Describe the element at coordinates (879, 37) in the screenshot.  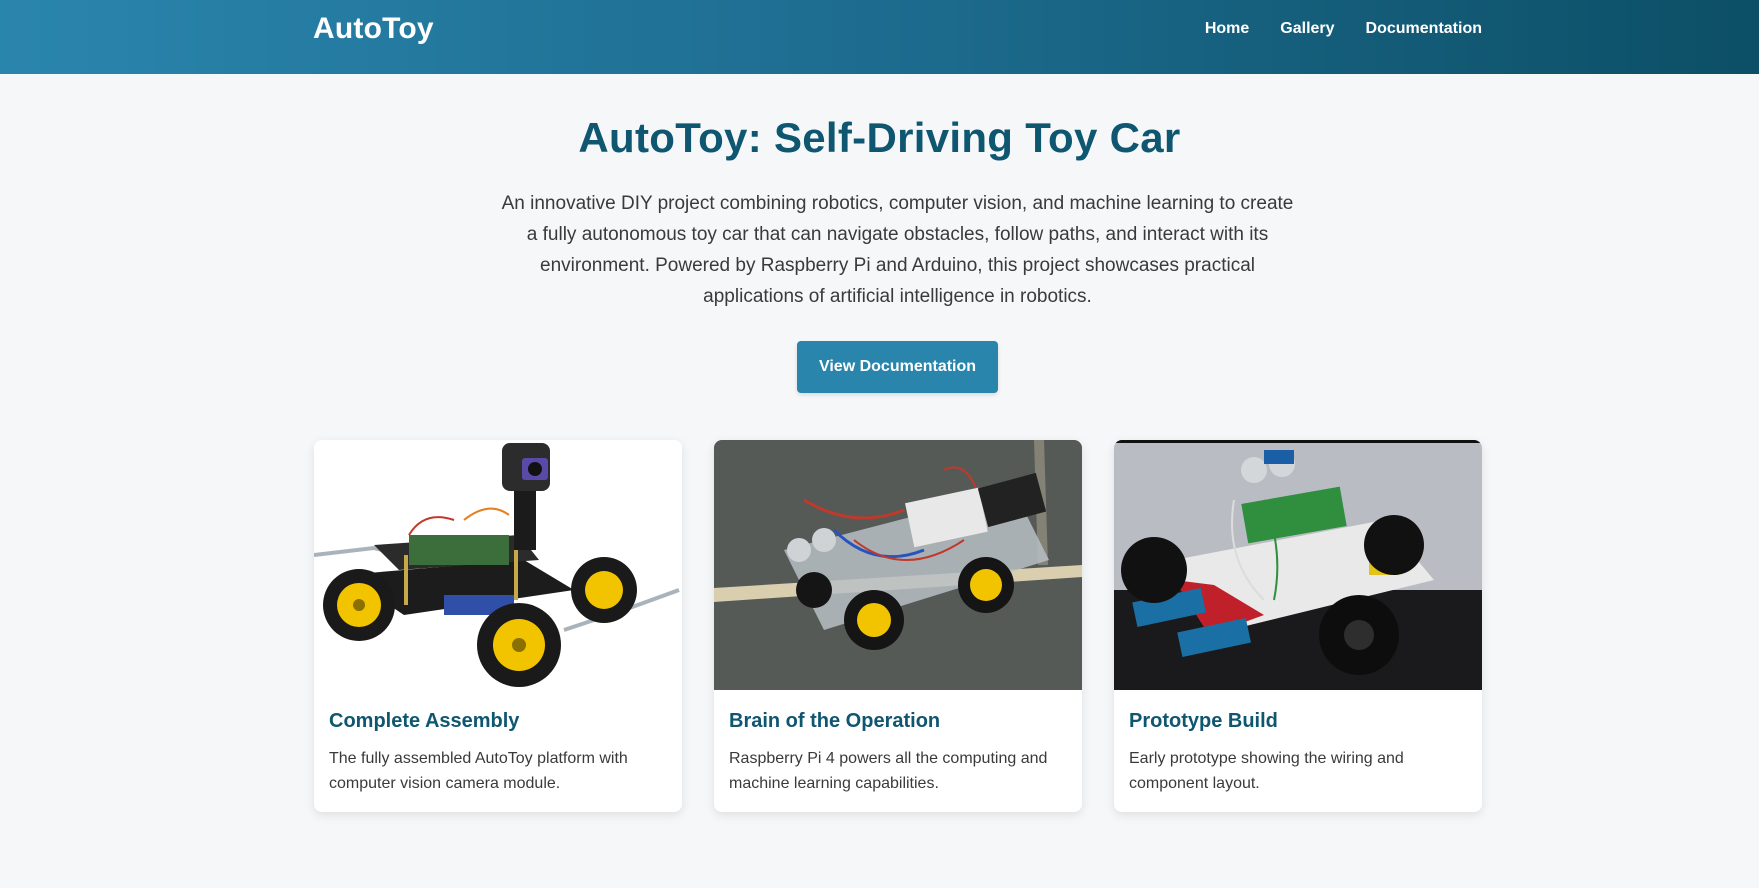
I see `site-header: AutoToy Home Gallery Documentation` at that location.